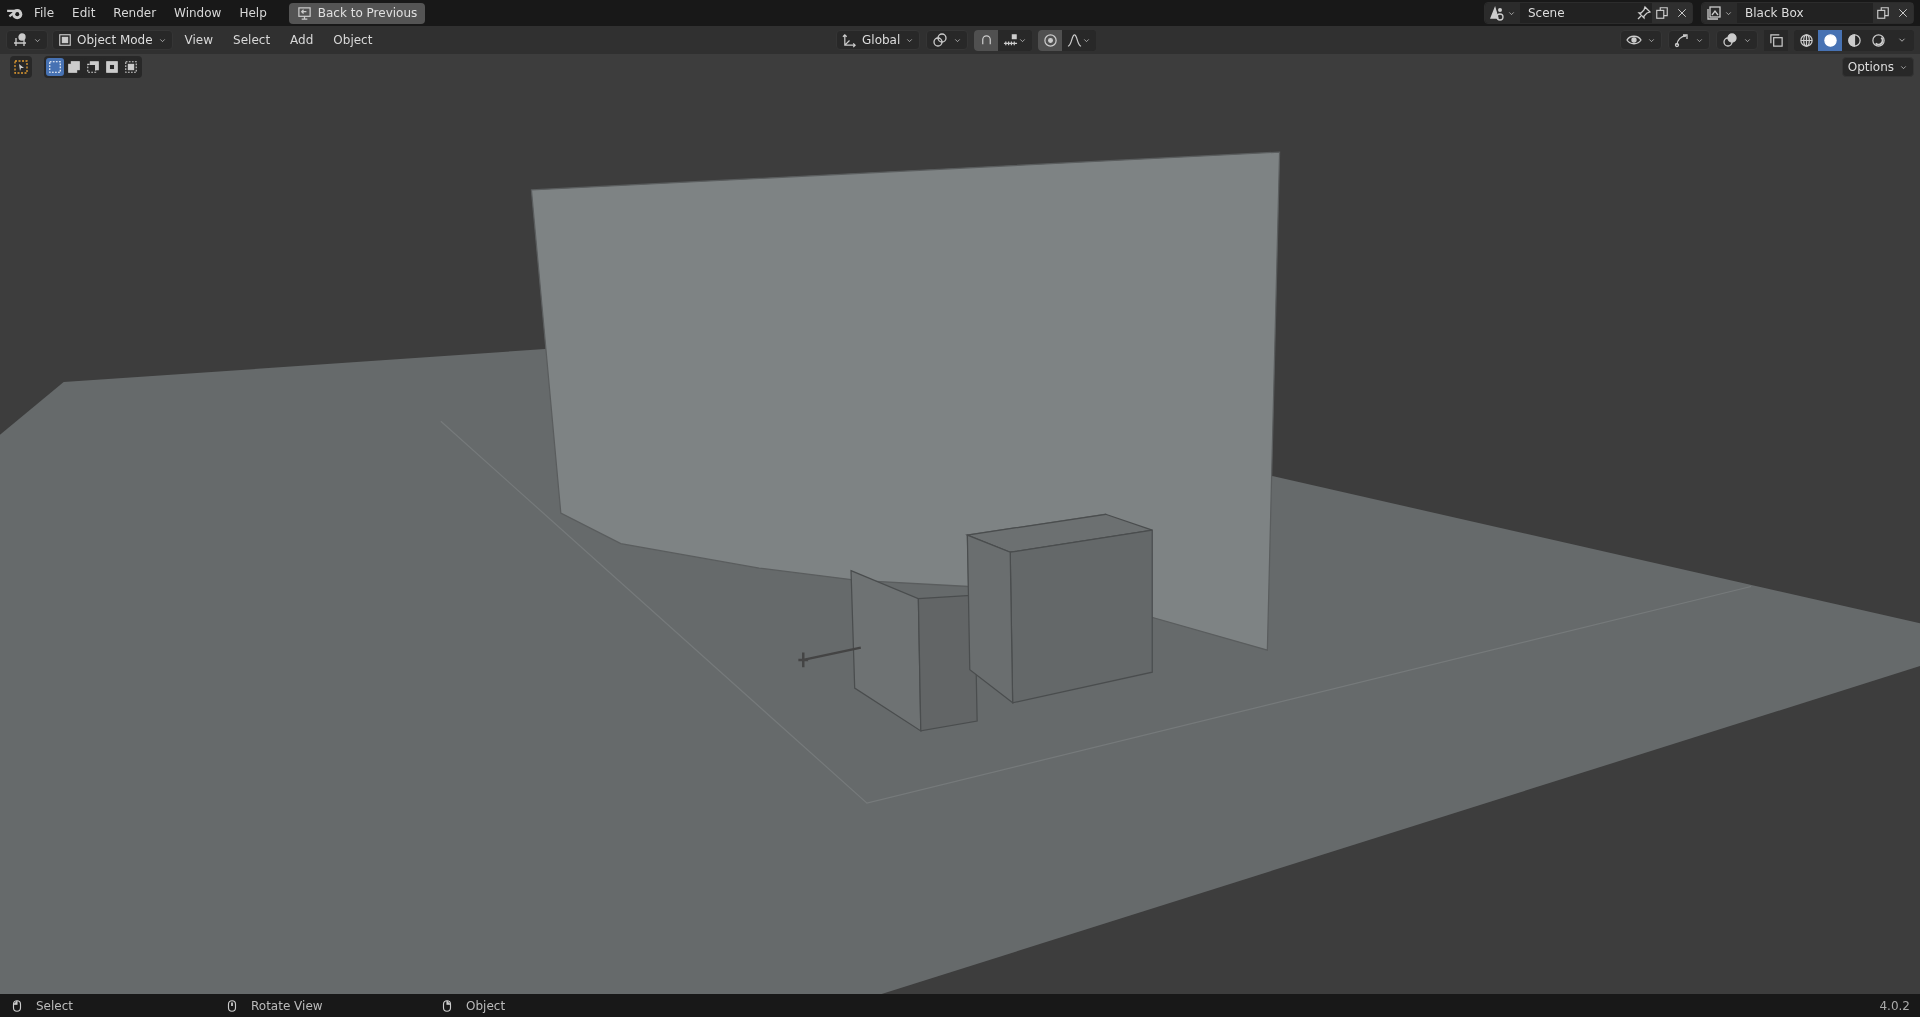 The height and width of the screenshot is (1017, 1920). I want to click on xray-icon, so click(1776, 40).